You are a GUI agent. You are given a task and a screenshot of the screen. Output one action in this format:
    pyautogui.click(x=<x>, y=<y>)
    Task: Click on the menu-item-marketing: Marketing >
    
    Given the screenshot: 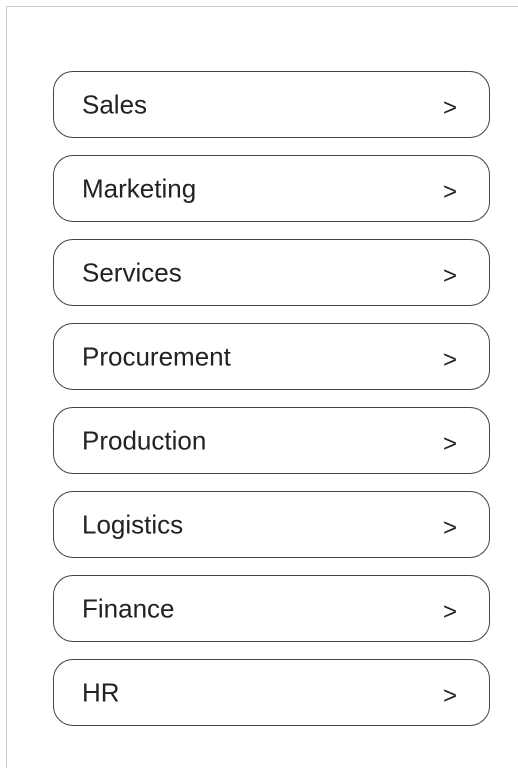 What is the action you would take?
    pyautogui.click(x=271, y=188)
    